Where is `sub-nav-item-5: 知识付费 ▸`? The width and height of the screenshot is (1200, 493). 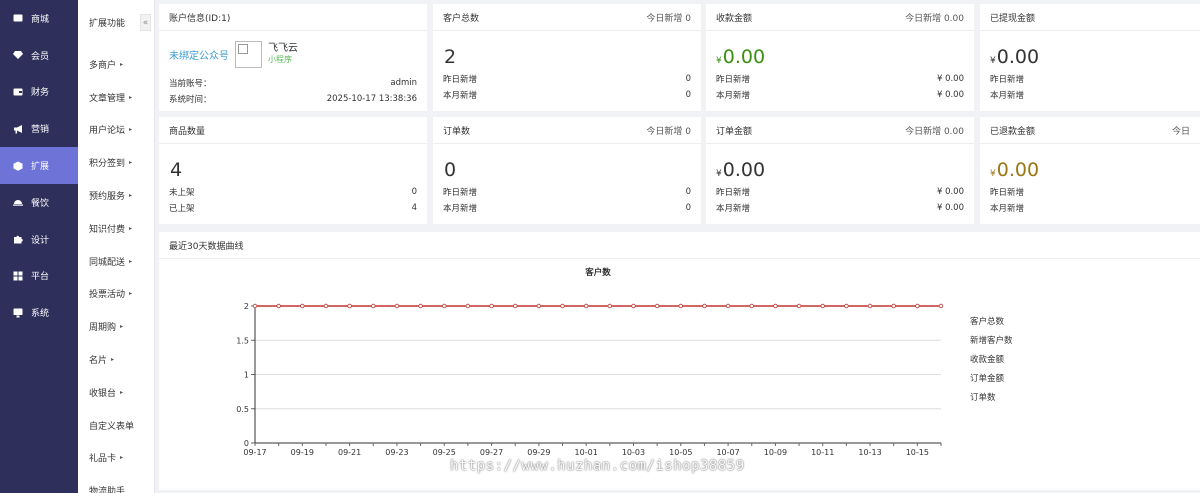 sub-nav-item-5: 知识付费 ▸ is located at coordinates (116, 228).